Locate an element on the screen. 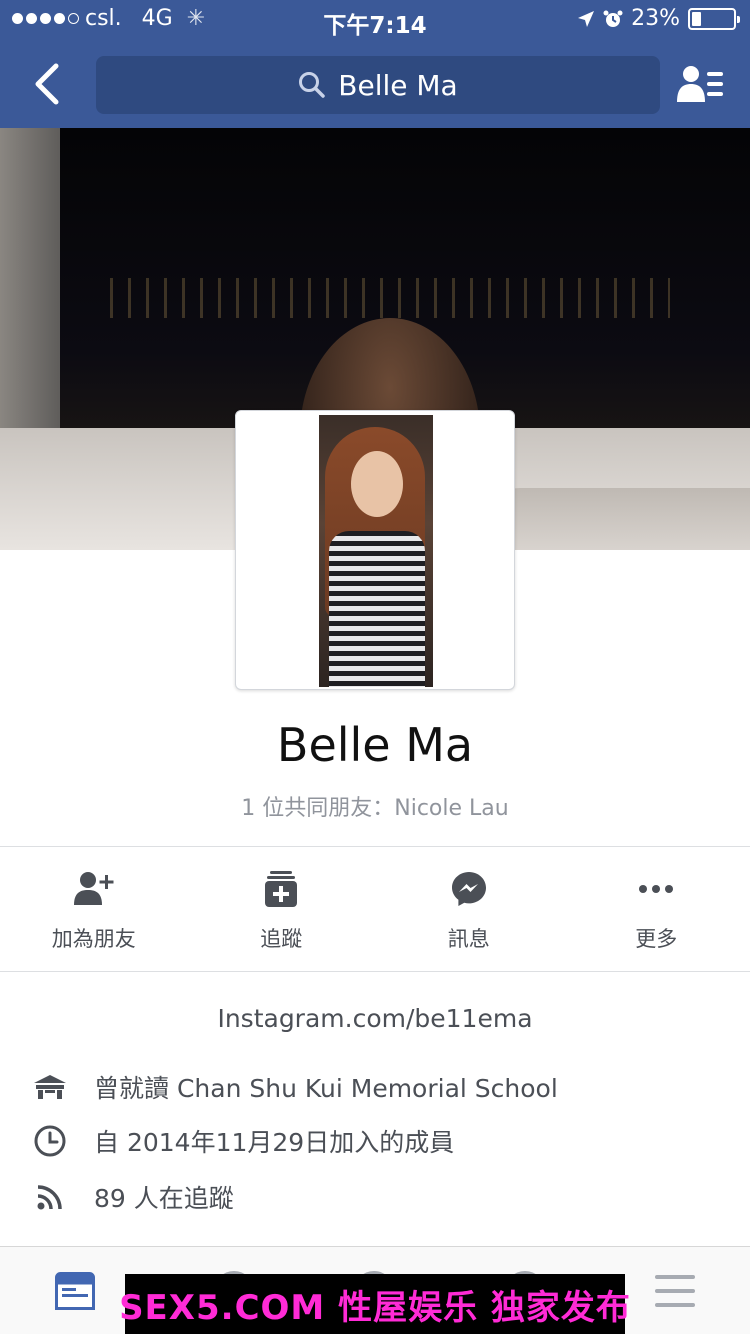  intro-education-text: 曾就讀 Chan Shu Kui Memorial School is located at coordinates (326, 1088).